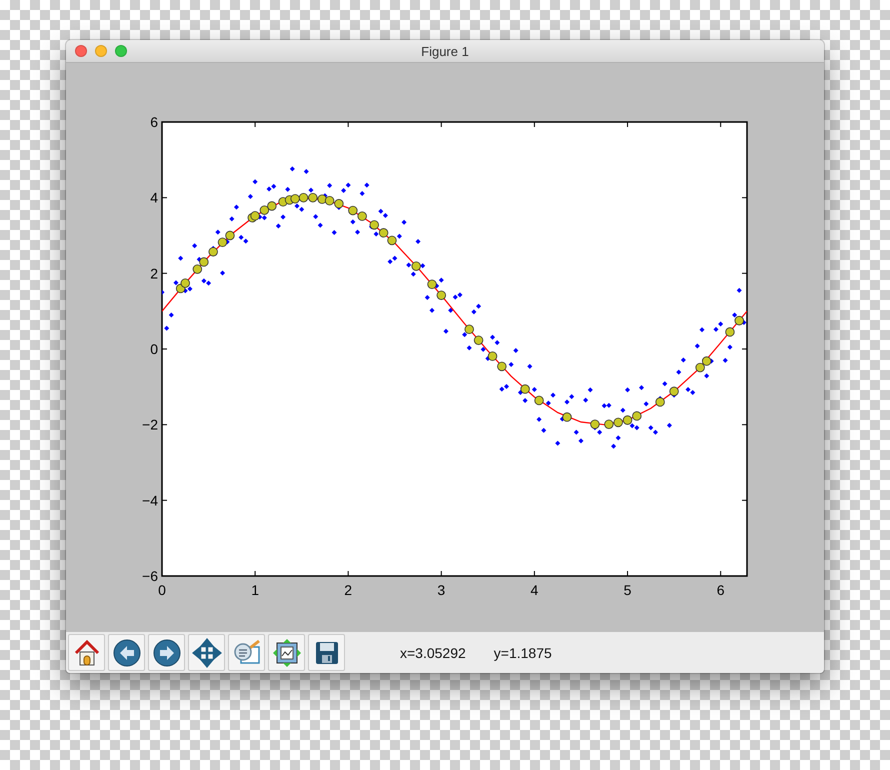 This screenshot has width=890, height=770. What do you see at coordinates (166, 652) in the screenshot?
I see `forward-button` at bounding box center [166, 652].